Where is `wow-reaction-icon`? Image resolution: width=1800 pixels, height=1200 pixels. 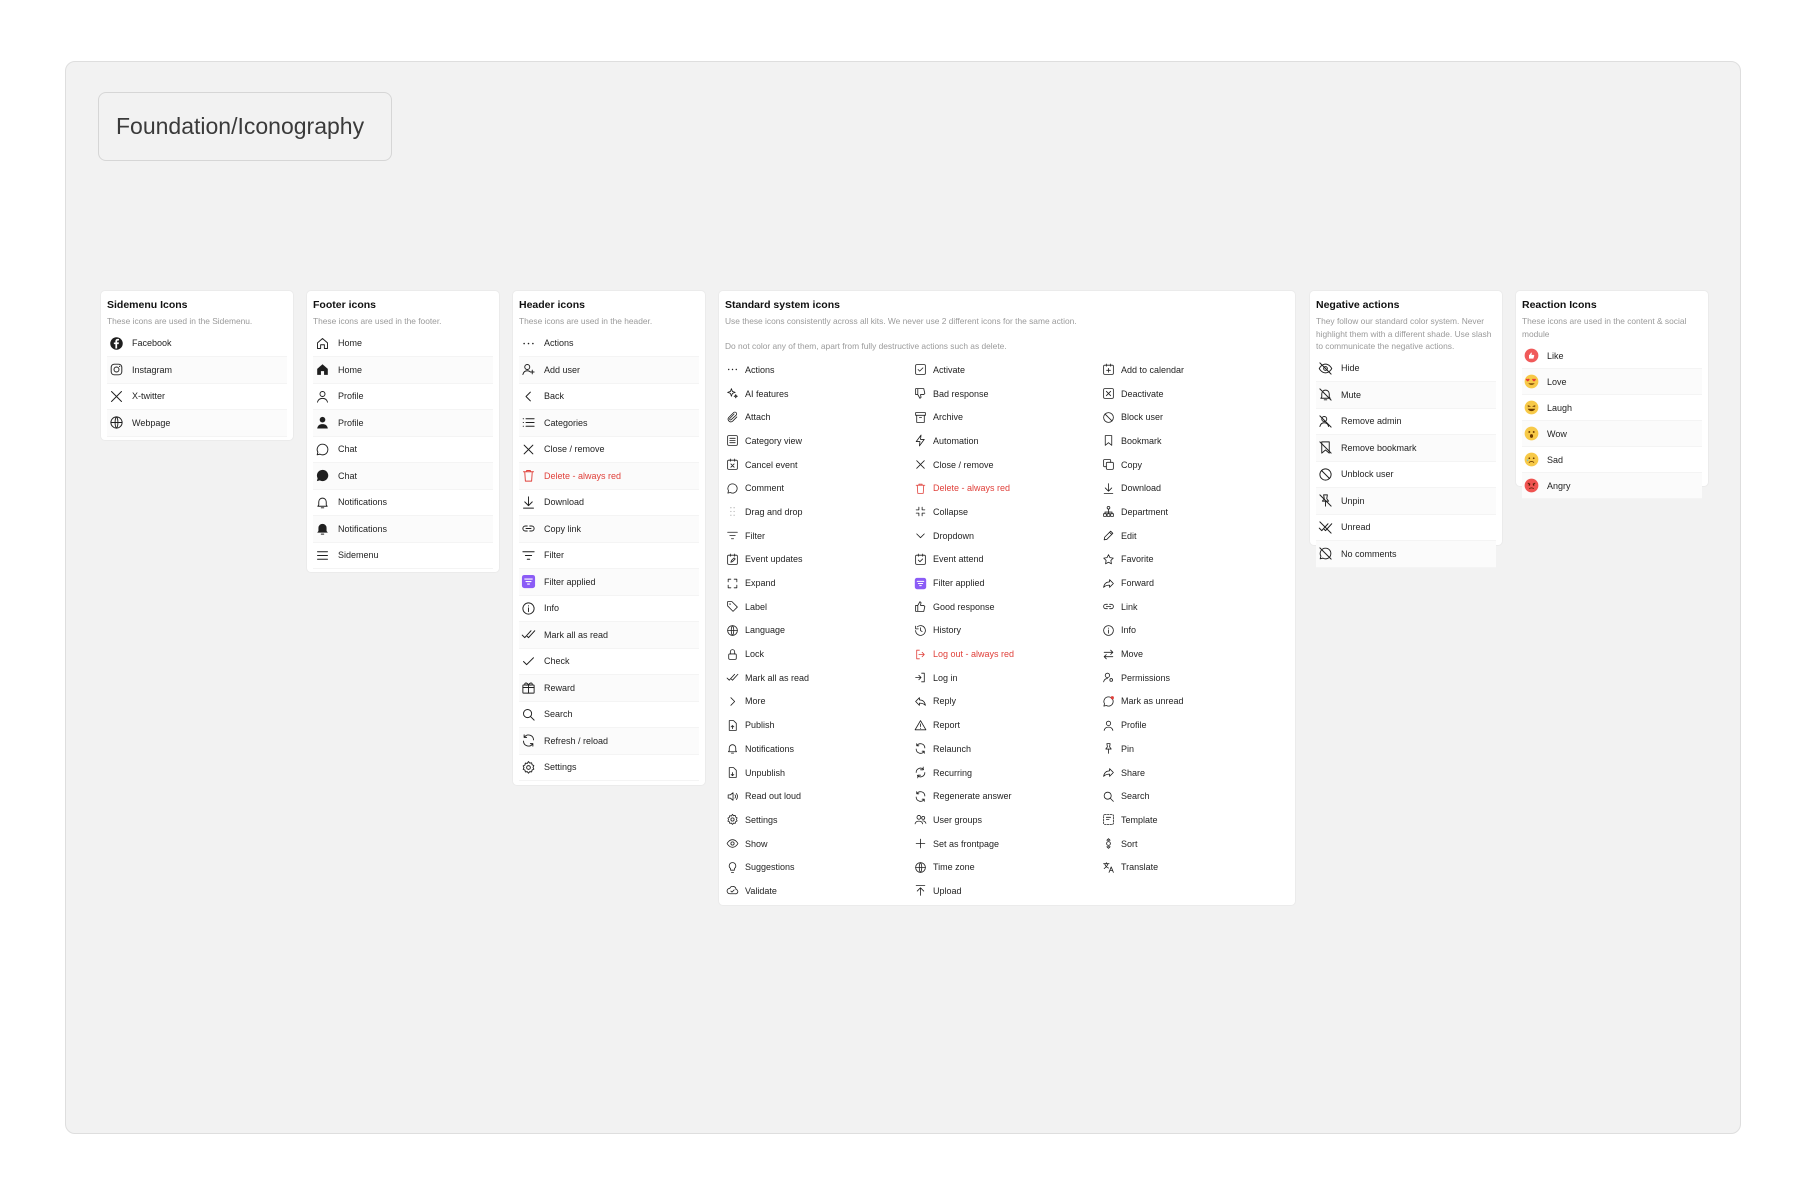
wow-reaction-icon is located at coordinates (1531, 434).